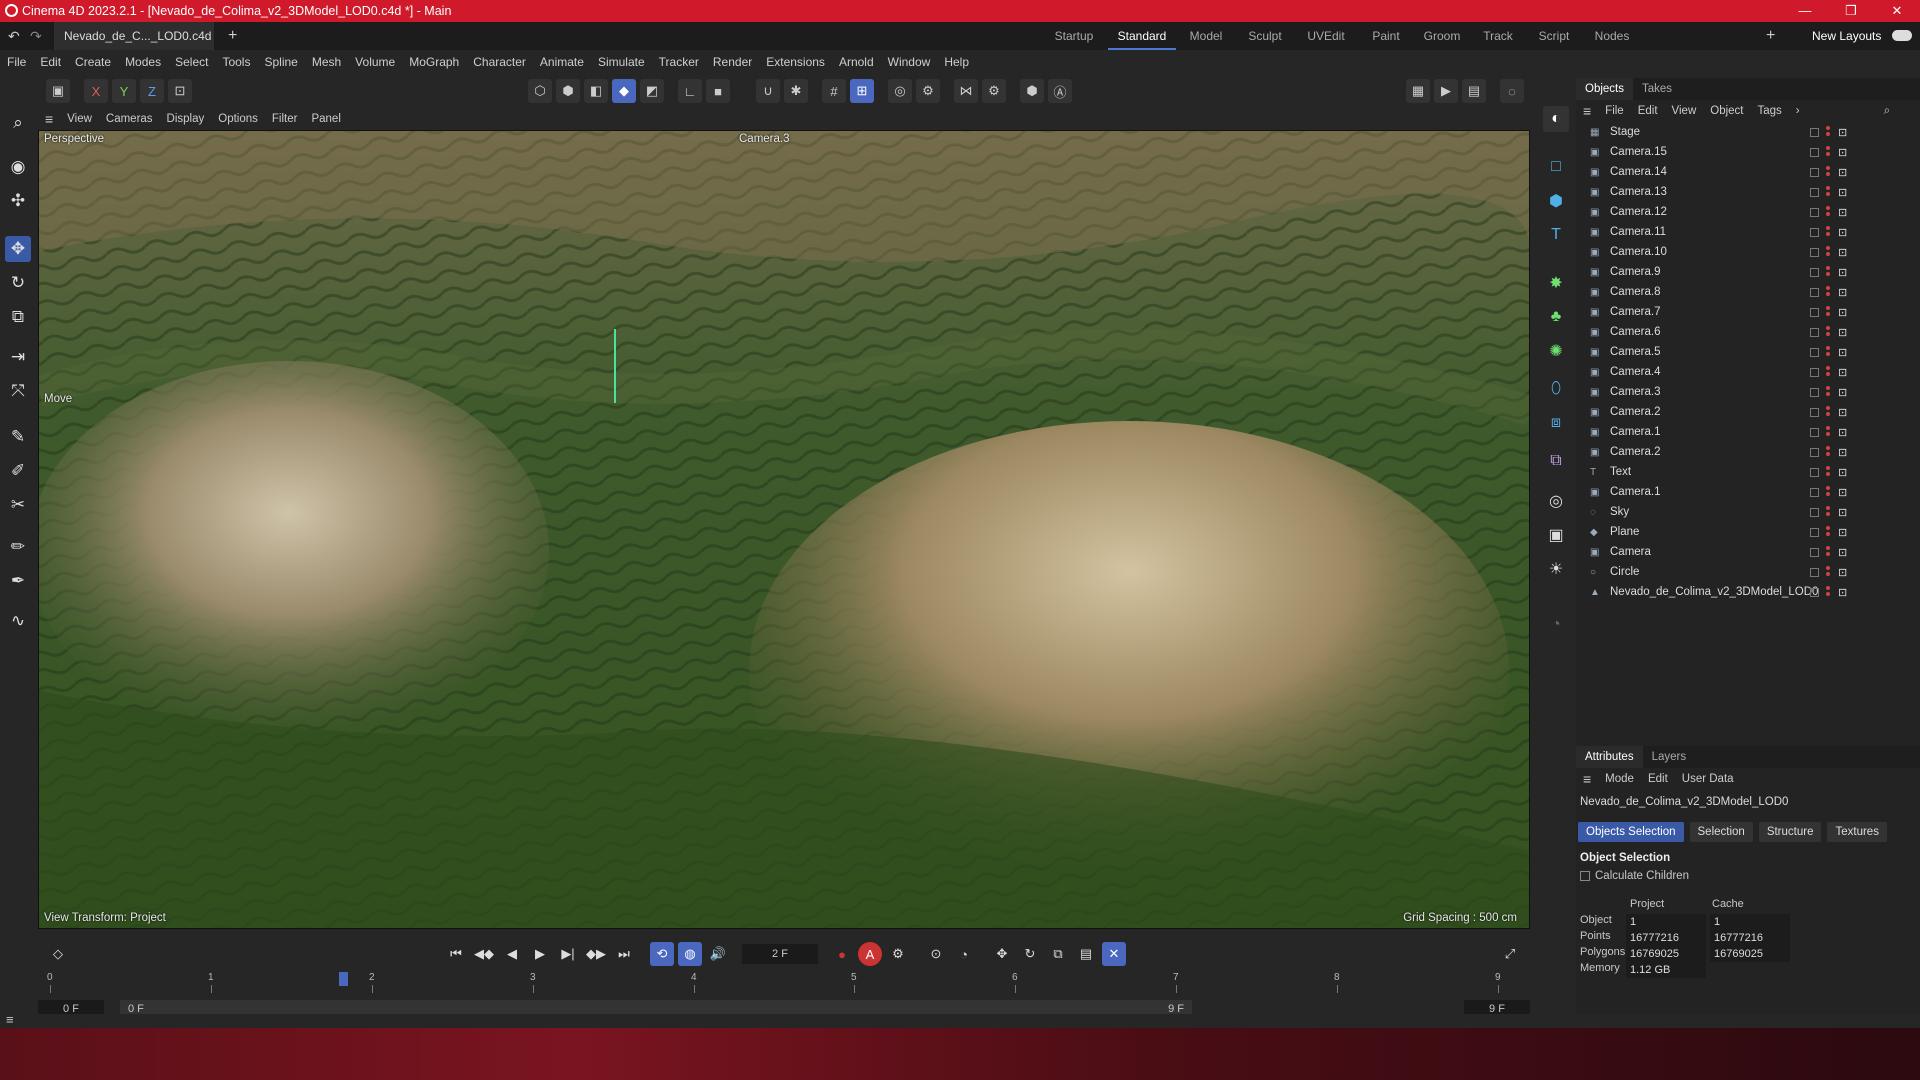 This screenshot has width=1920, height=1080. I want to click on object-row: ▣ Camera.12 ⊡, so click(1748, 212).